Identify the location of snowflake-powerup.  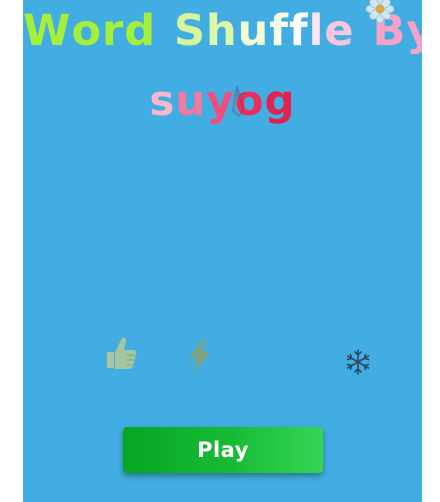
(358, 362).